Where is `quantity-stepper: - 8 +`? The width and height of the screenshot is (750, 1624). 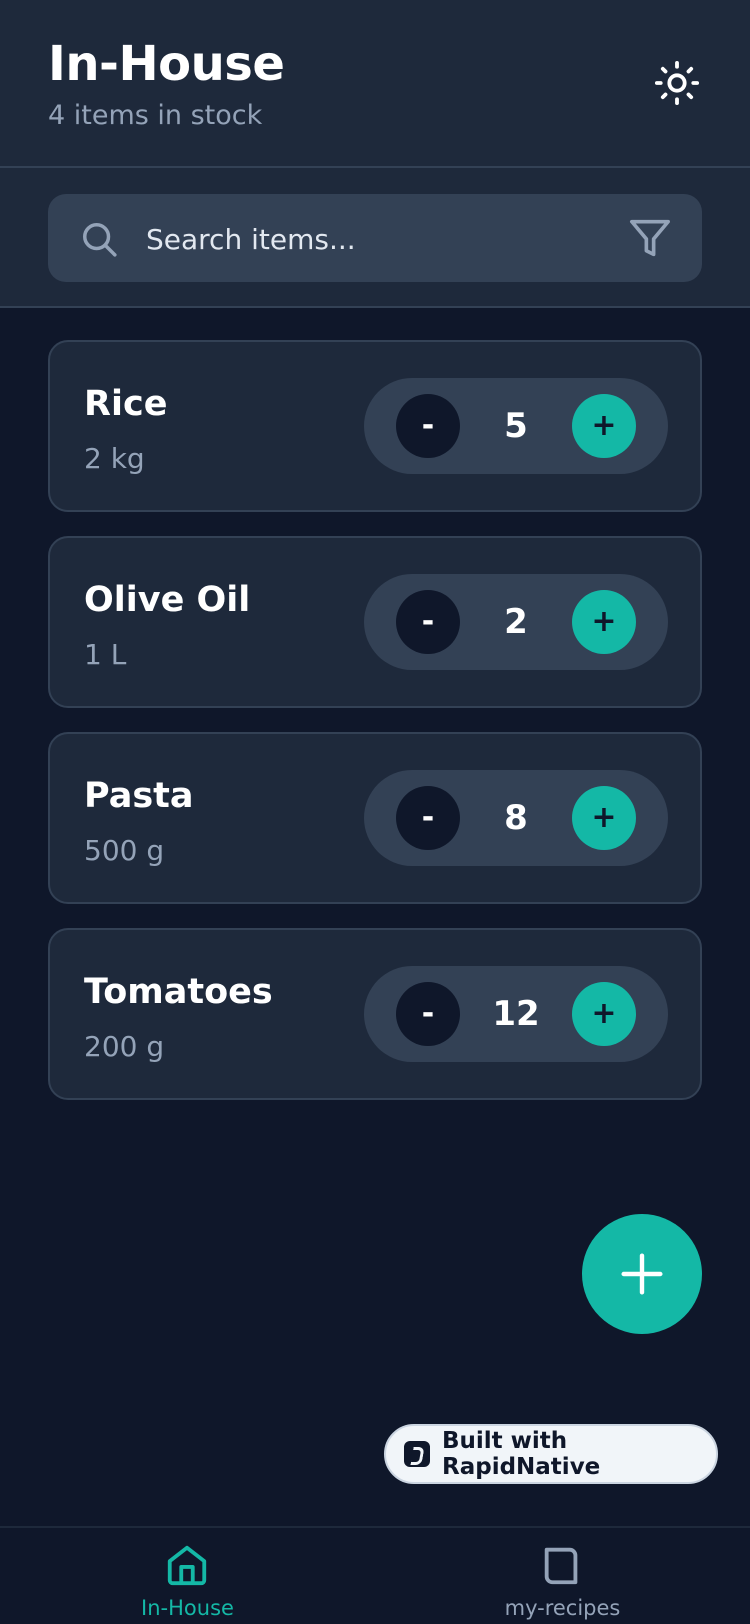 quantity-stepper: - 8 + is located at coordinates (516, 818).